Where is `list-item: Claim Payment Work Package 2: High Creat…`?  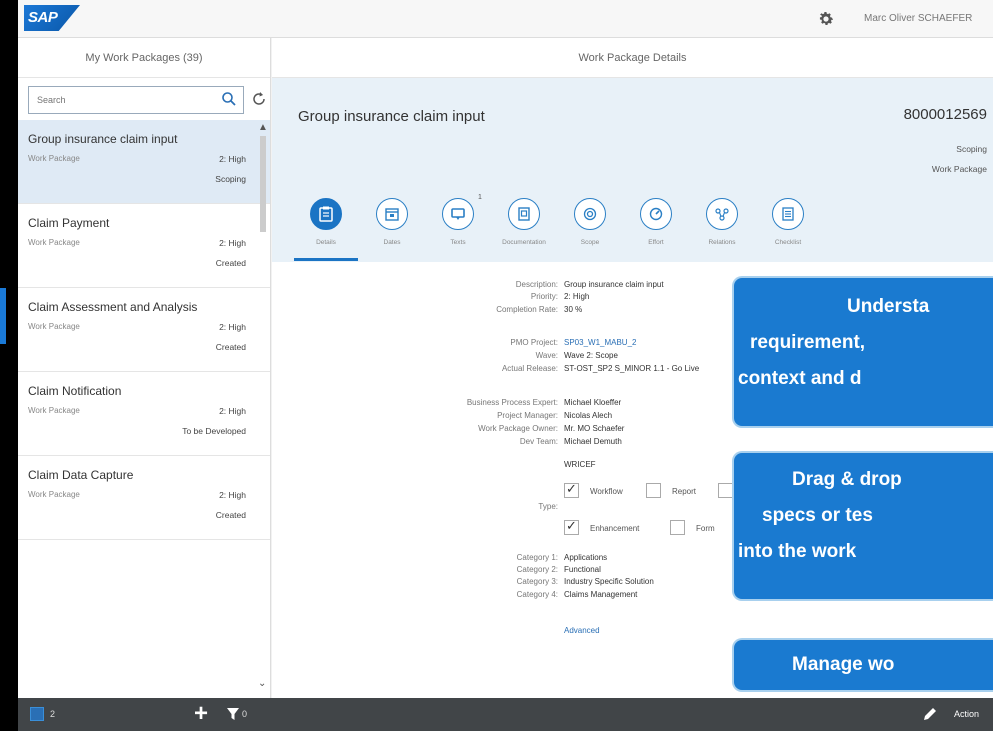 list-item: Claim Payment Work Package 2: High Creat… is located at coordinates (144, 246).